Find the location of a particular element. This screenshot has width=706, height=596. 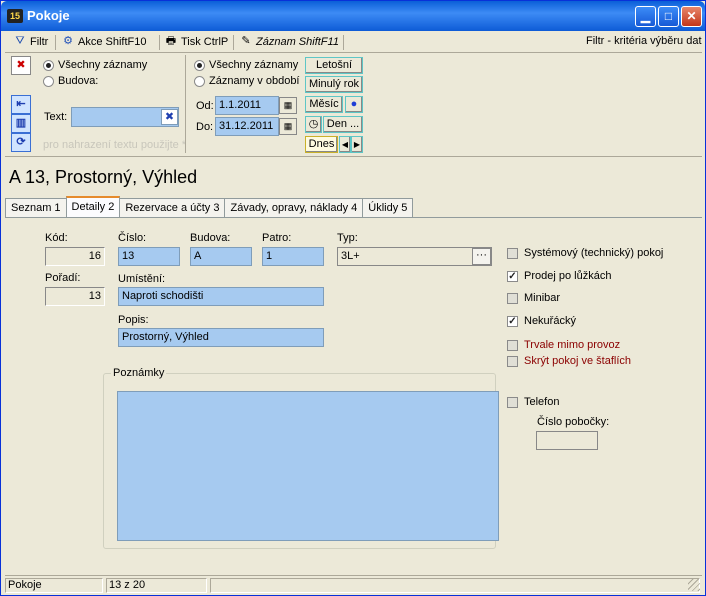

code-label: Kód: is located at coordinates (56, 238).